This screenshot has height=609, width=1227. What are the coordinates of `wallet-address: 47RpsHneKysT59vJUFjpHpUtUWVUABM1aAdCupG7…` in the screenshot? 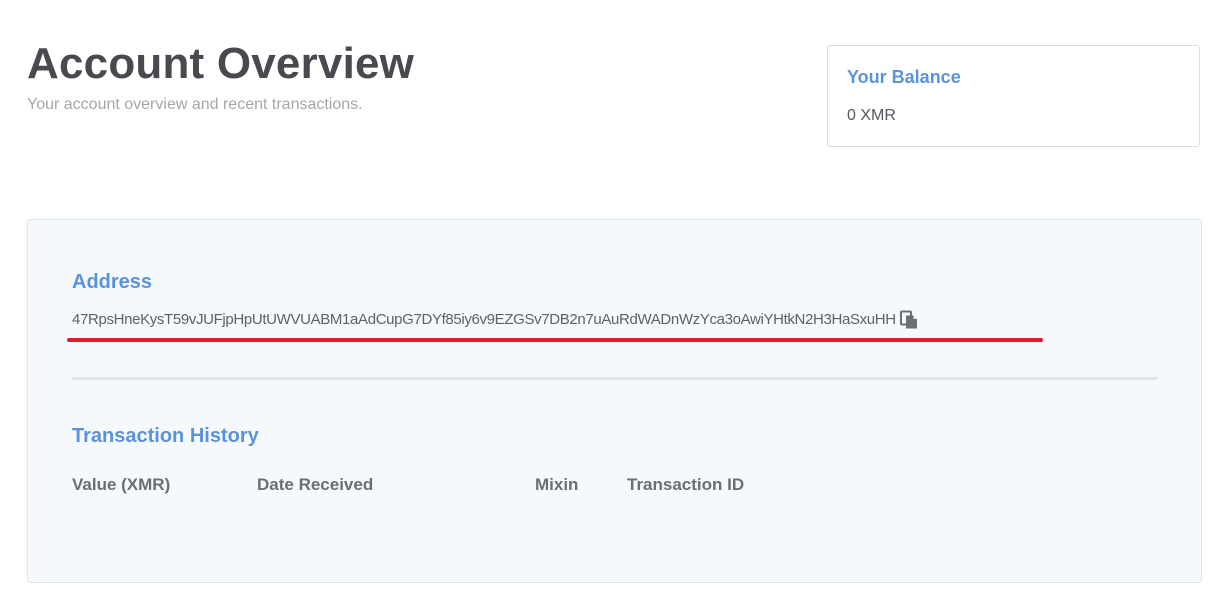 It's located at (484, 320).